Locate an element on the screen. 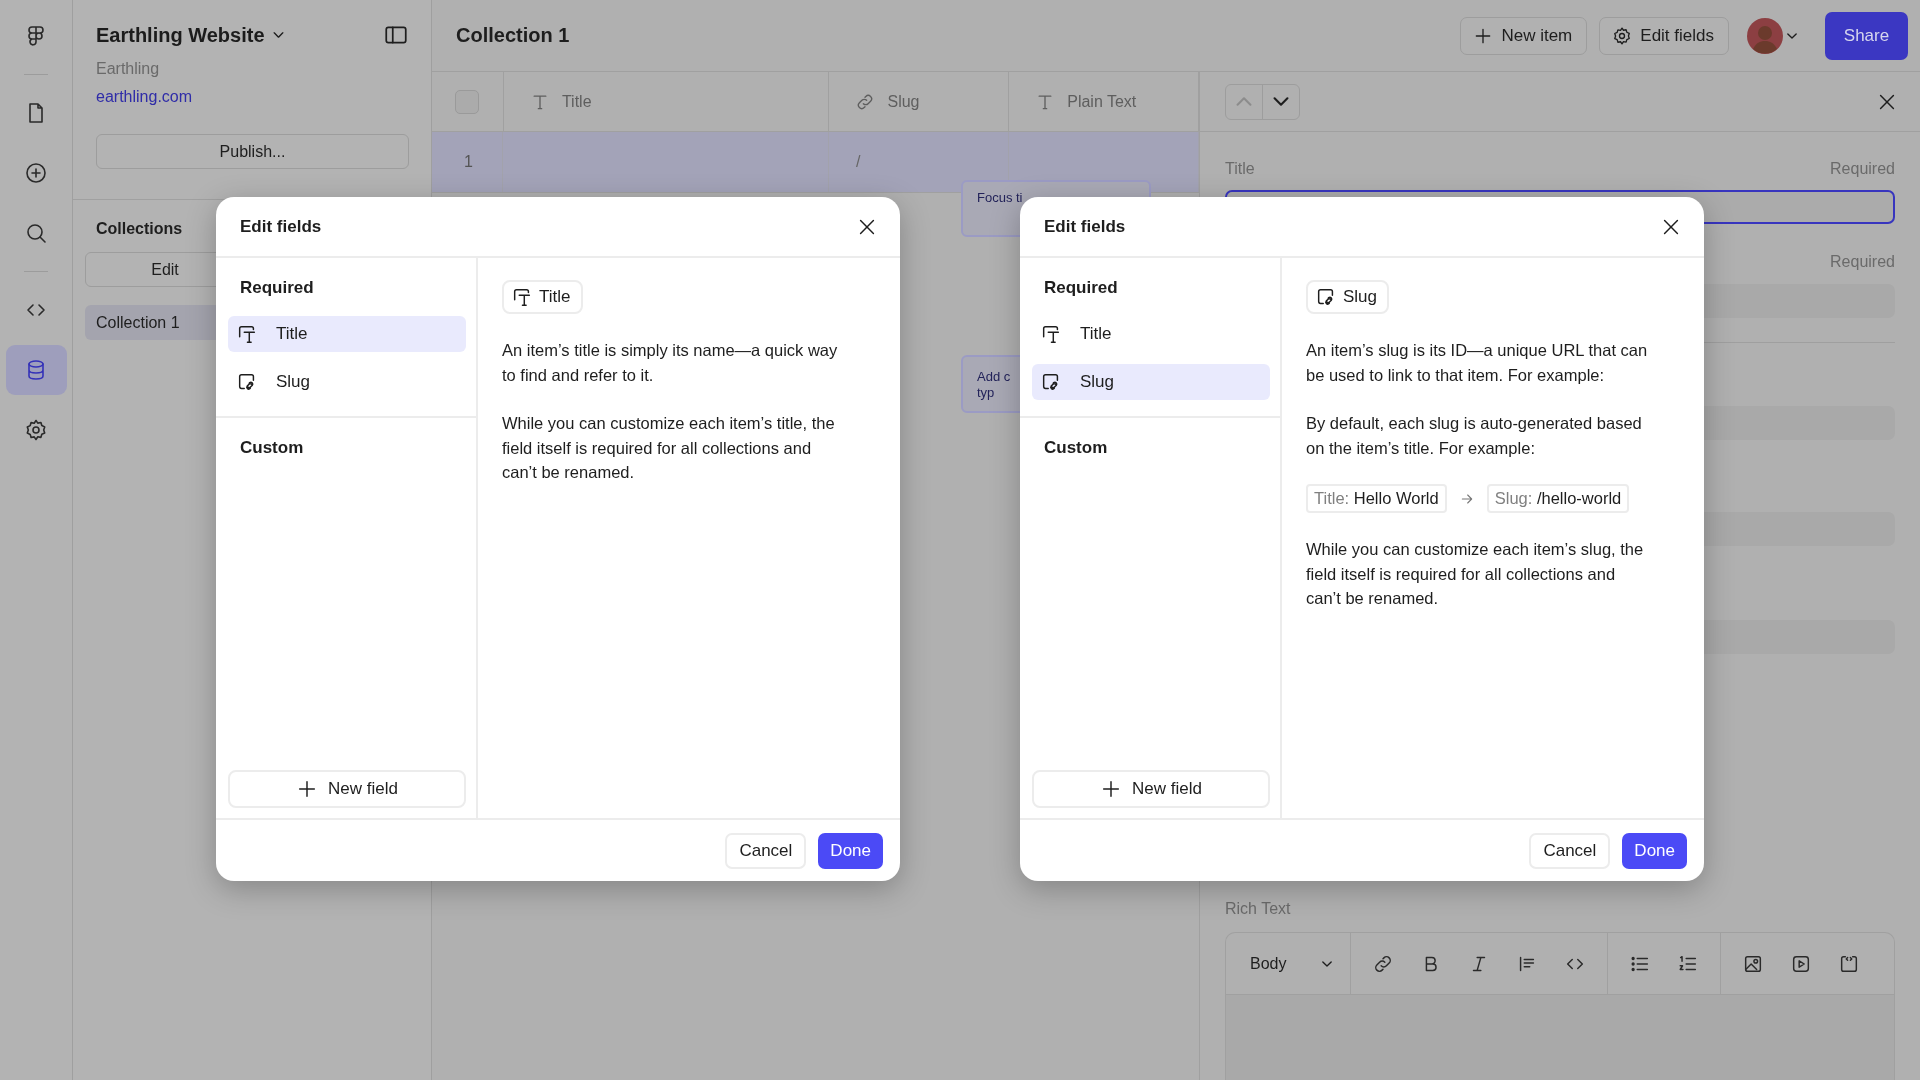 The width and height of the screenshot is (1920, 1080). rail-button is located at coordinates (36, 370).